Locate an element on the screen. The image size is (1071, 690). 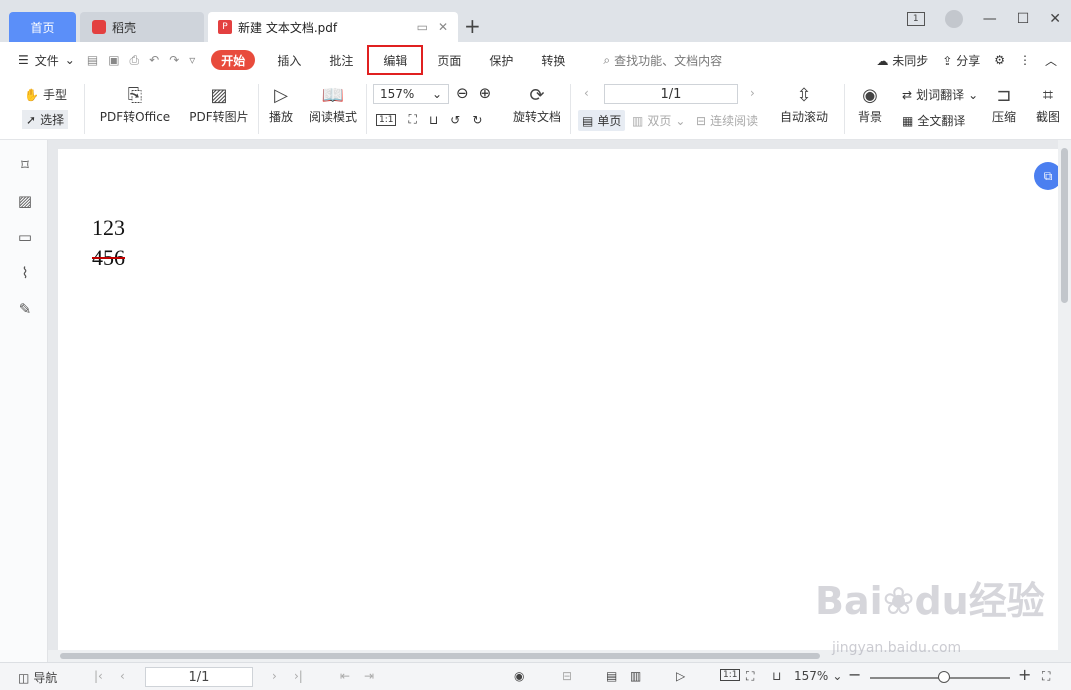
tab-home: 首页 is located at coordinates (42, 27).